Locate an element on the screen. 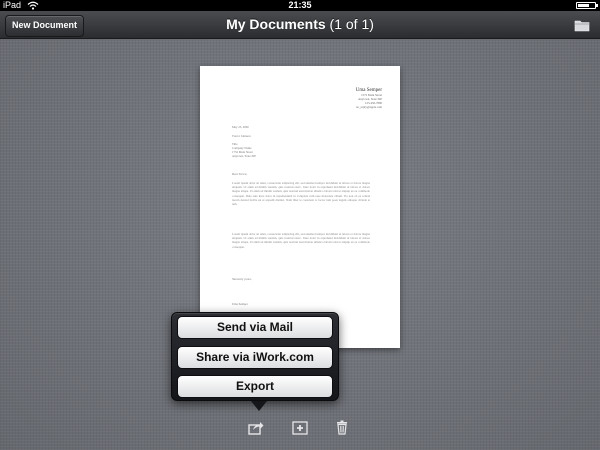 The image size is (600, 450). battery-fill is located at coordinates (583, 5).